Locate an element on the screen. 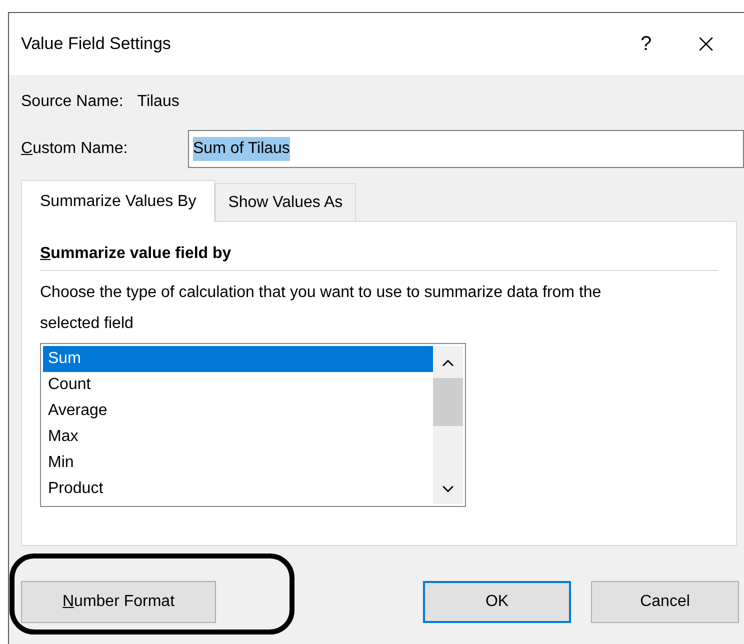 This screenshot has height=644, width=744. scrollbar is located at coordinates (448, 425).